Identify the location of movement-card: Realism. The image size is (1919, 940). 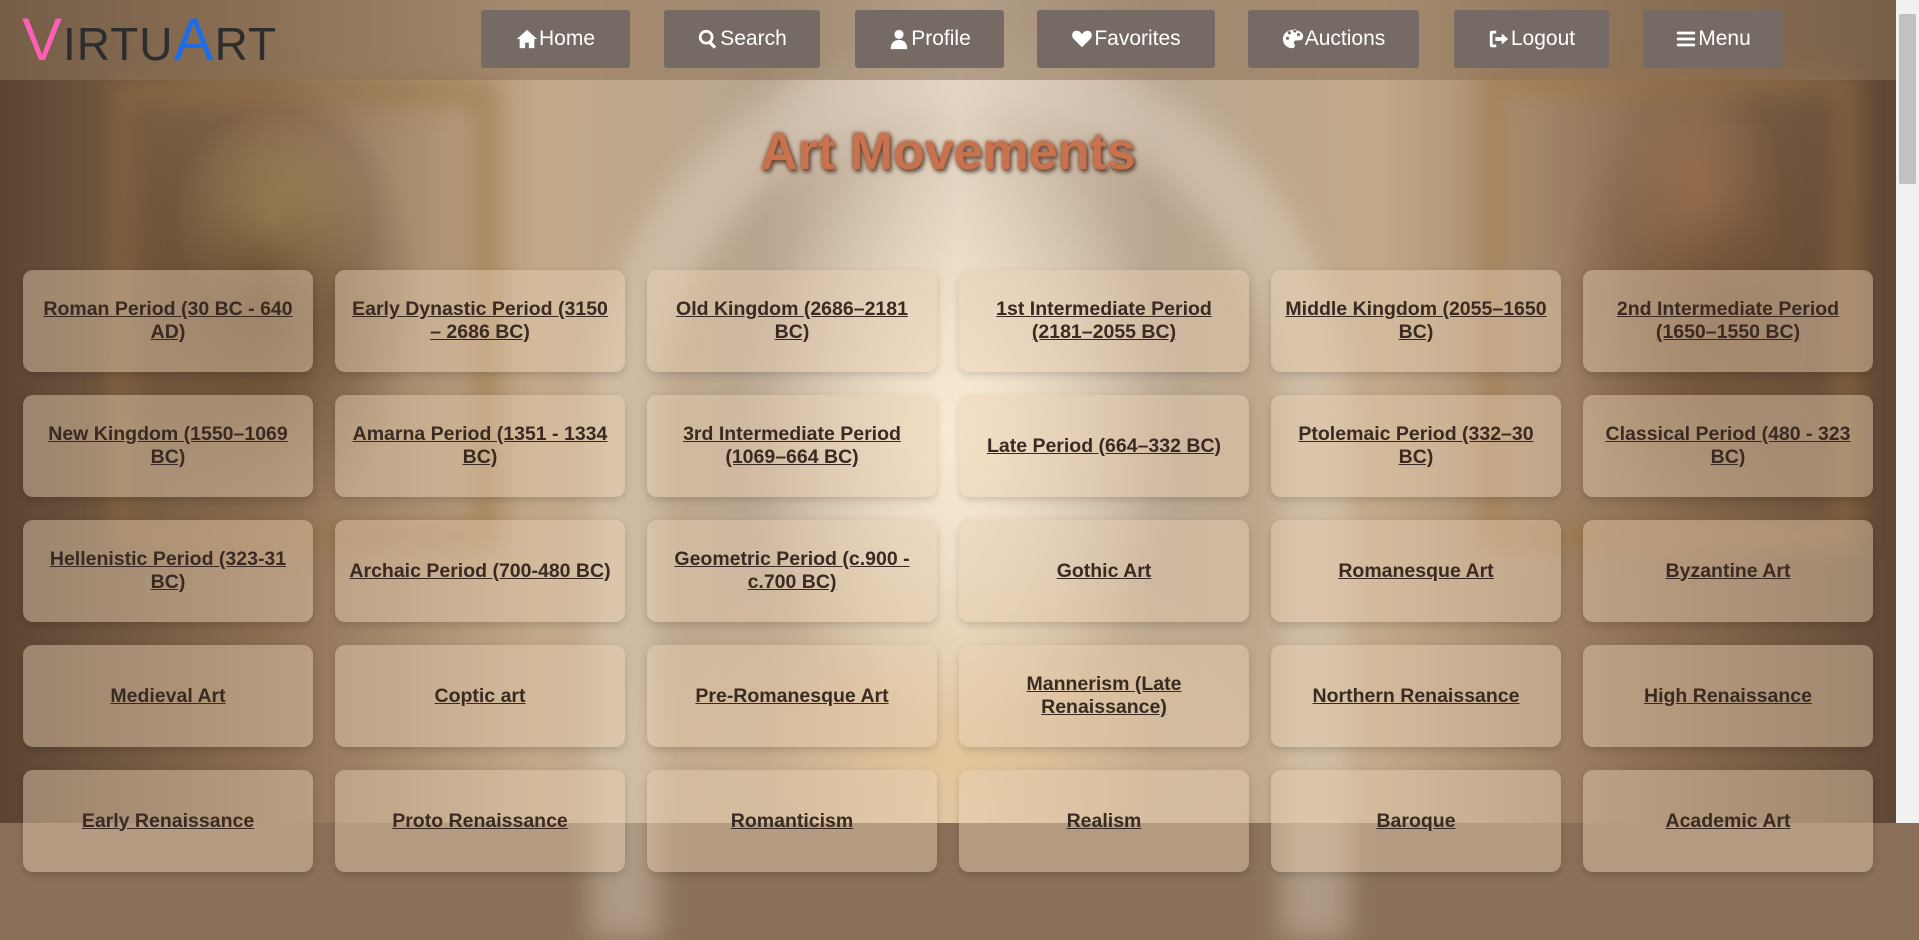
(1104, 821).